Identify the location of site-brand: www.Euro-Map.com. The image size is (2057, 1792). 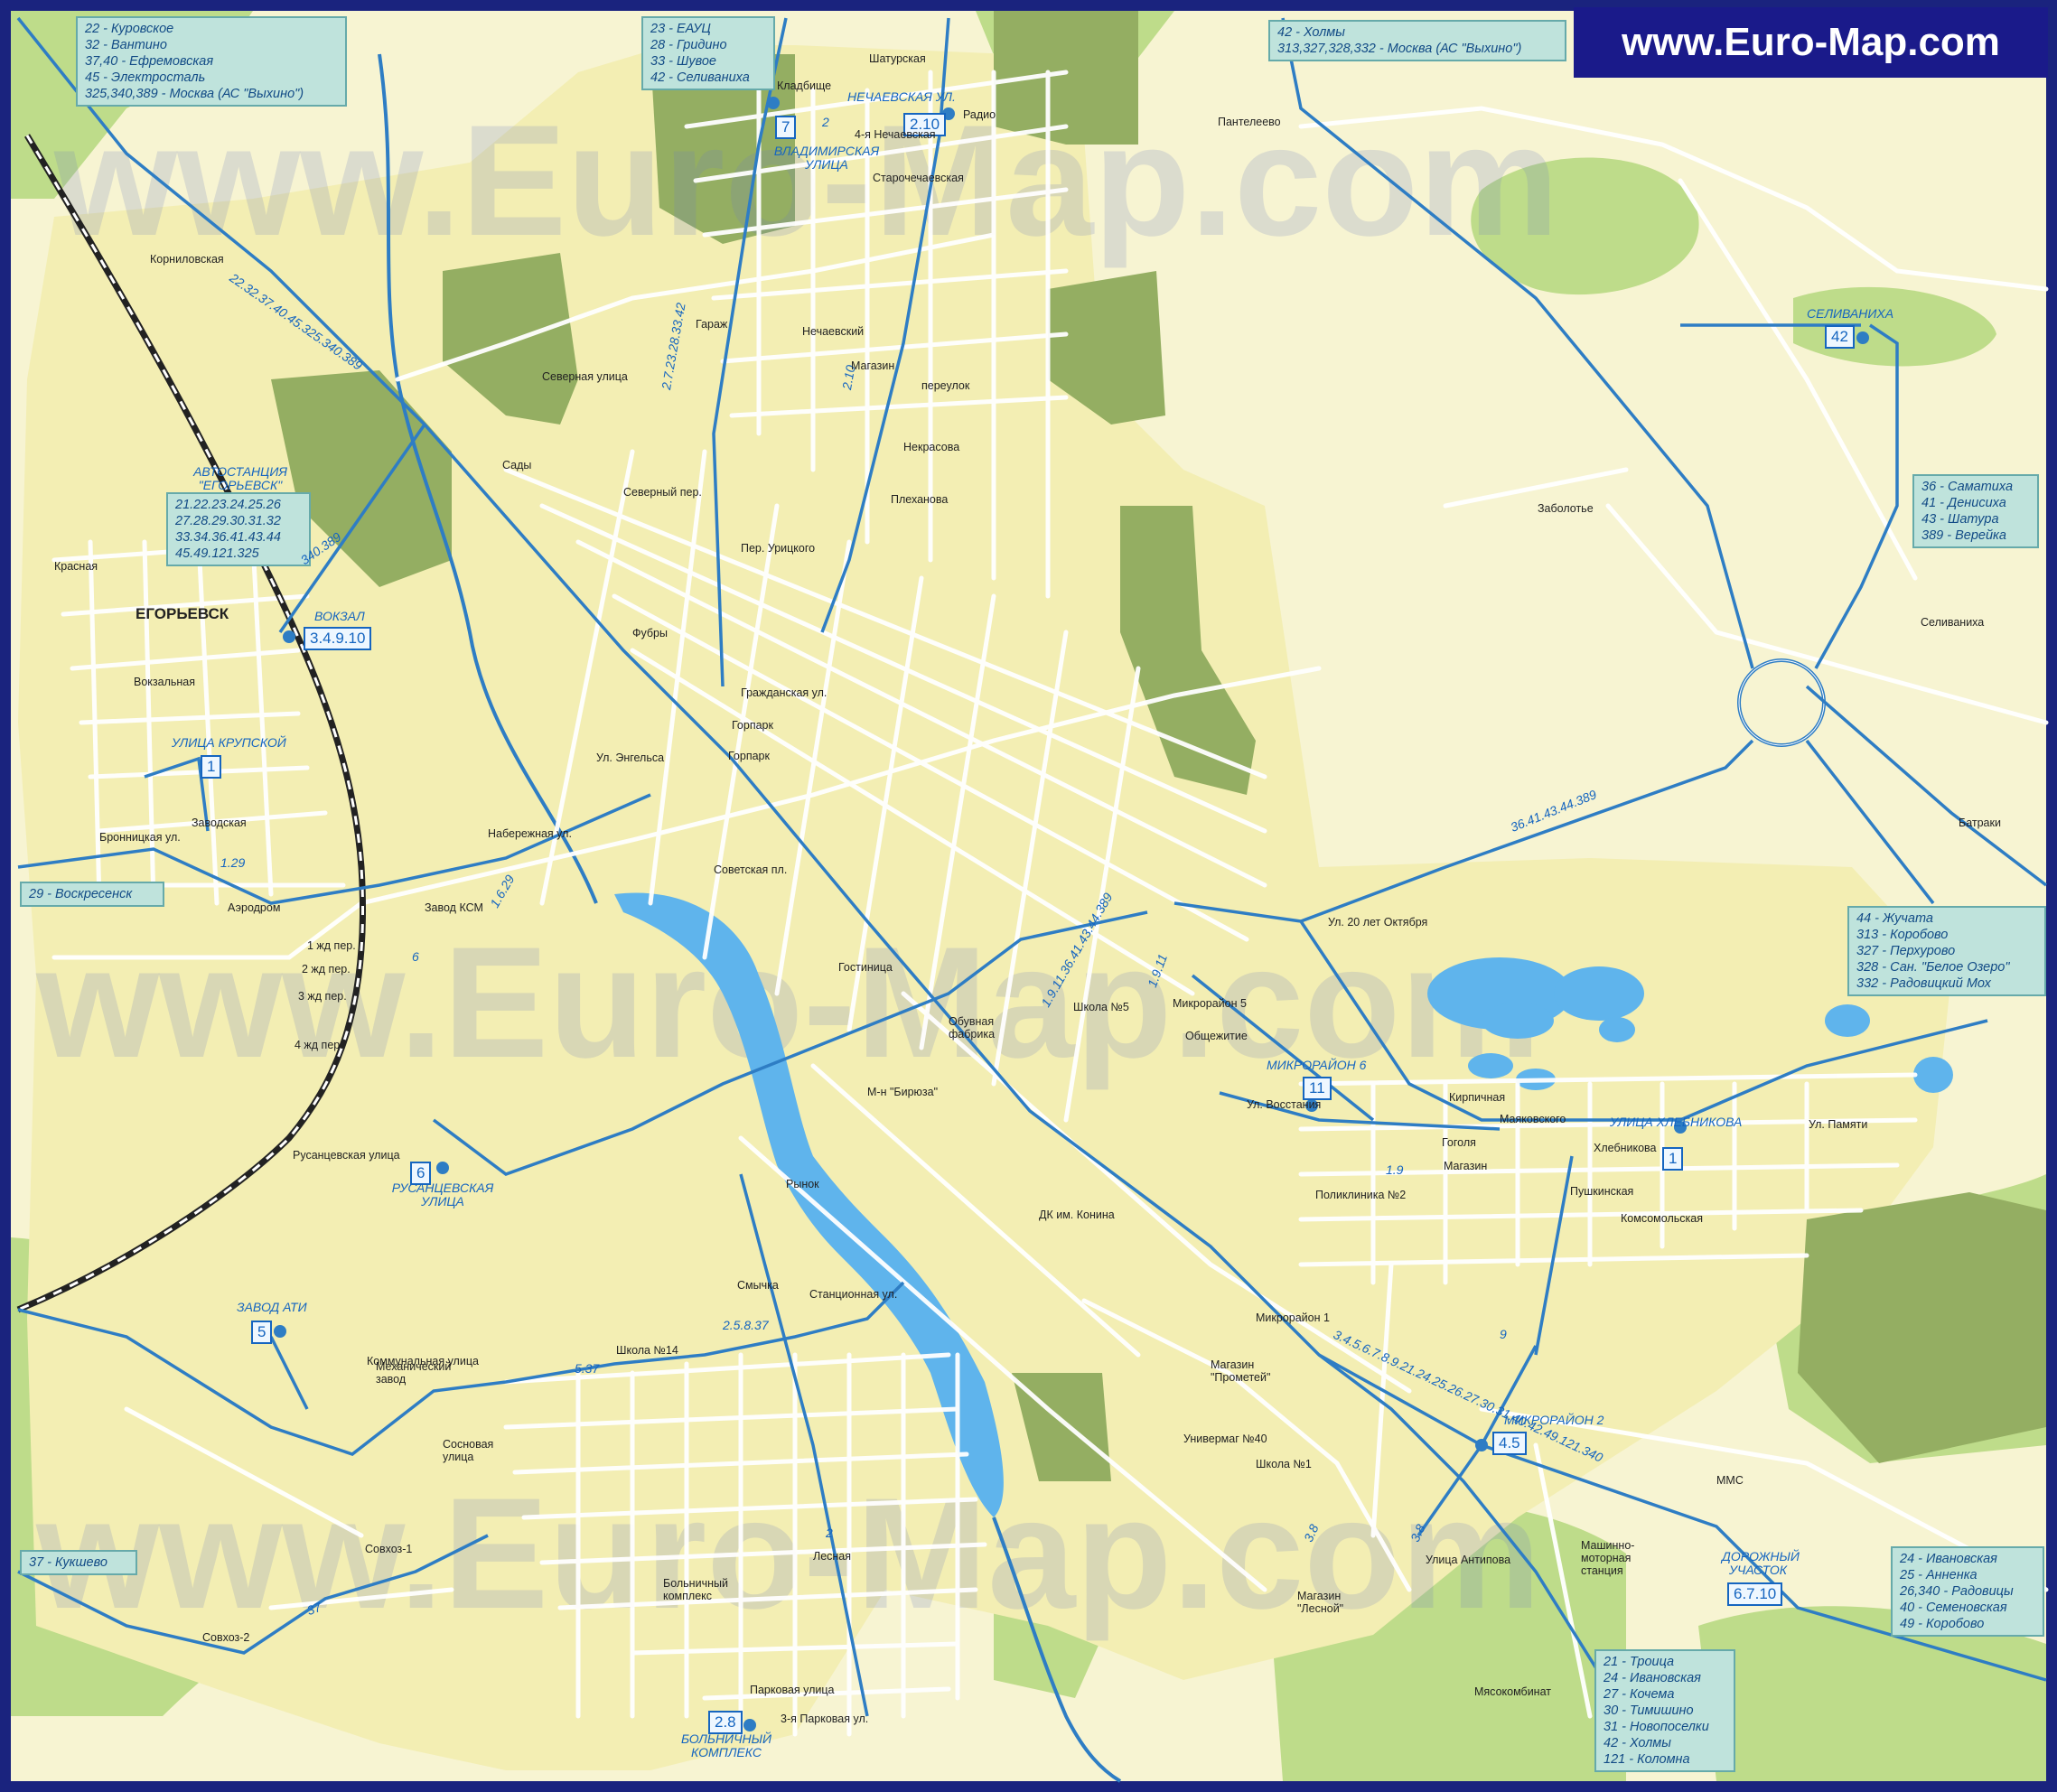
(1811, 42).